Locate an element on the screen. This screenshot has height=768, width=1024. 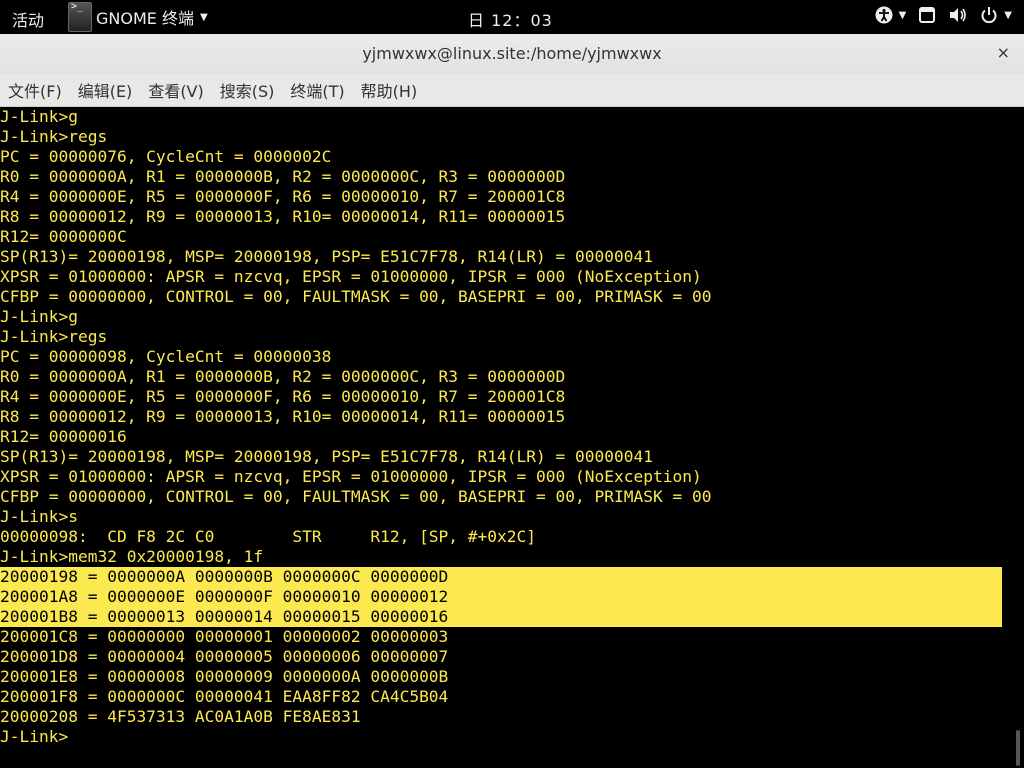
clock: 日 12：03 is located at coordinates (510, 19).